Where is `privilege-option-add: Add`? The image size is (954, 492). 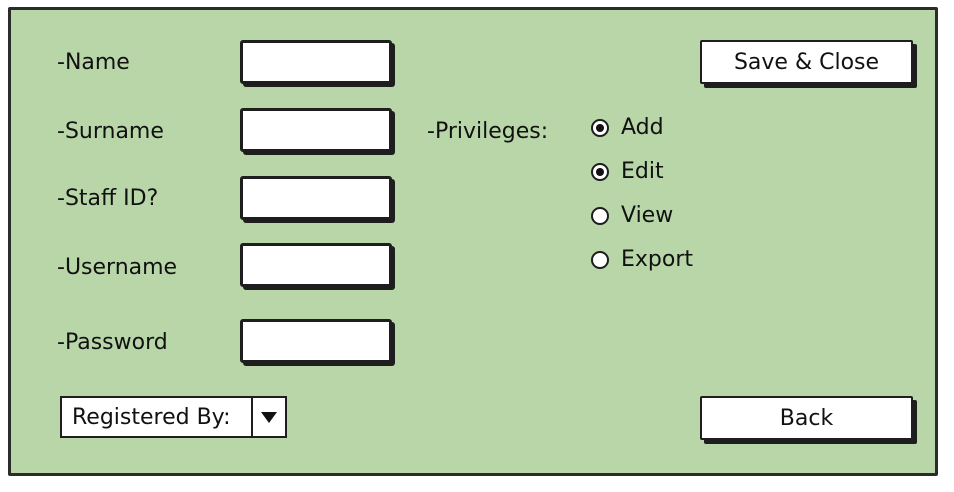 privilege-option-add: Add is located at coordinates (627, 127).